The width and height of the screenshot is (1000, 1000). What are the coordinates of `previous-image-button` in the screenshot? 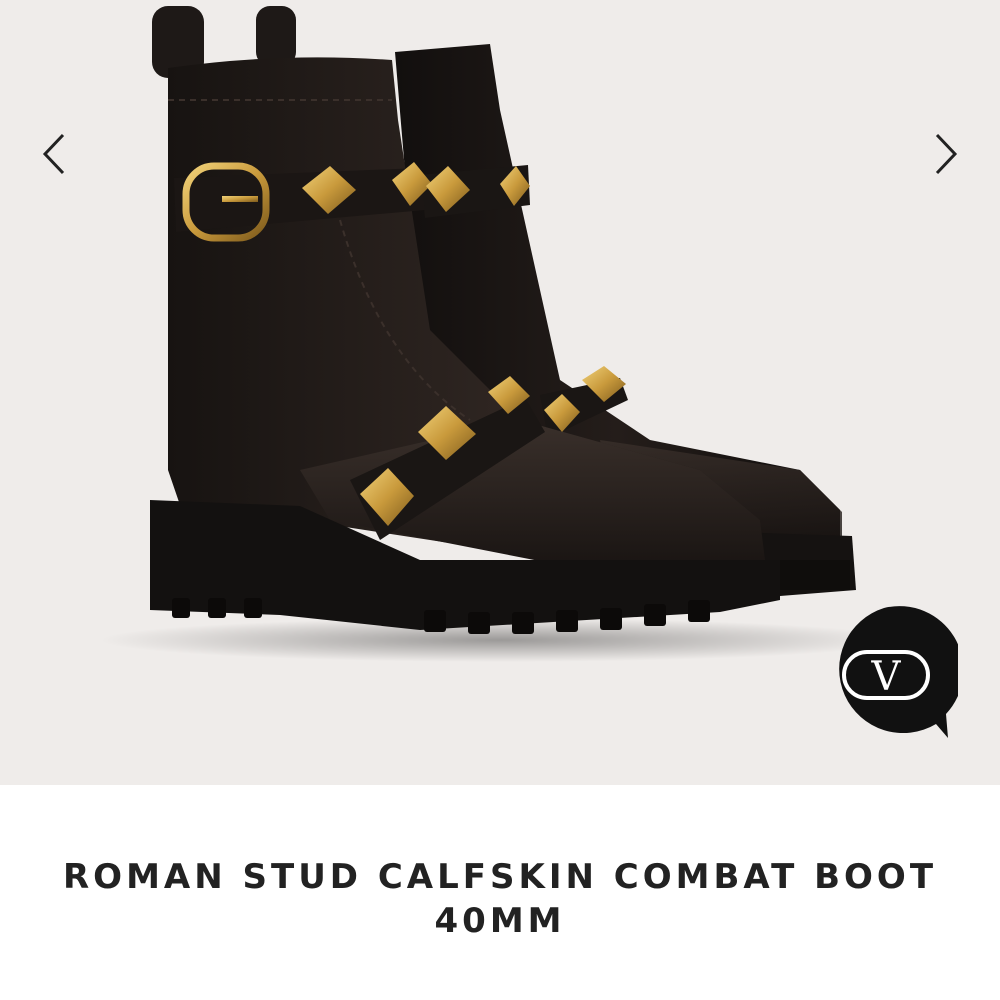 It's located at (54, 154).